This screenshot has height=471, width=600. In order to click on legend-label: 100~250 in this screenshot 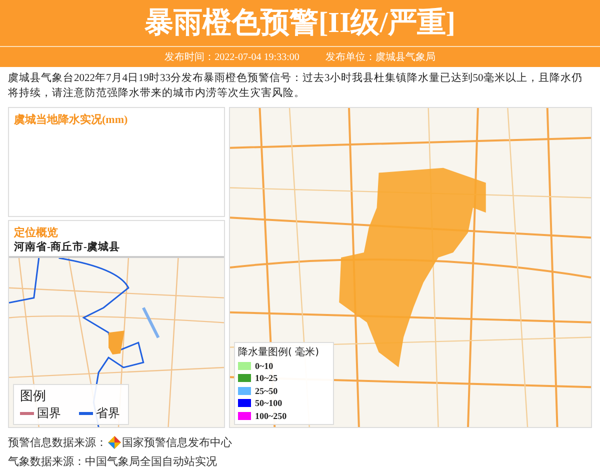, I will do `click(271, 415)`.